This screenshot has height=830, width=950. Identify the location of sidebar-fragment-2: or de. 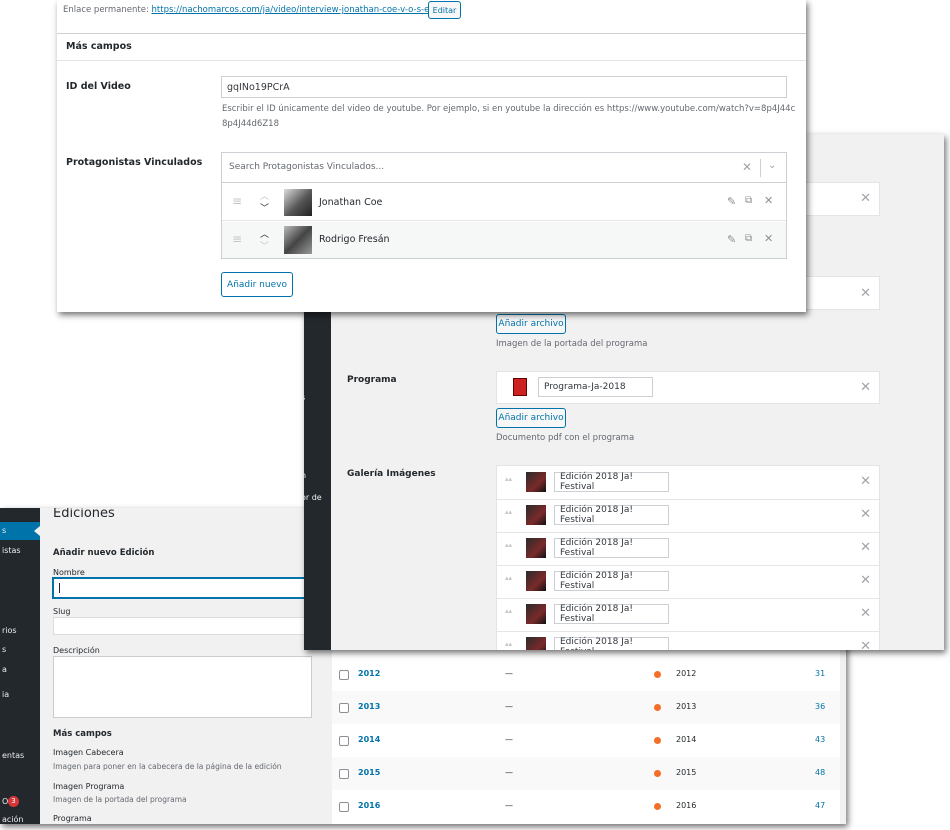
(313, 497).